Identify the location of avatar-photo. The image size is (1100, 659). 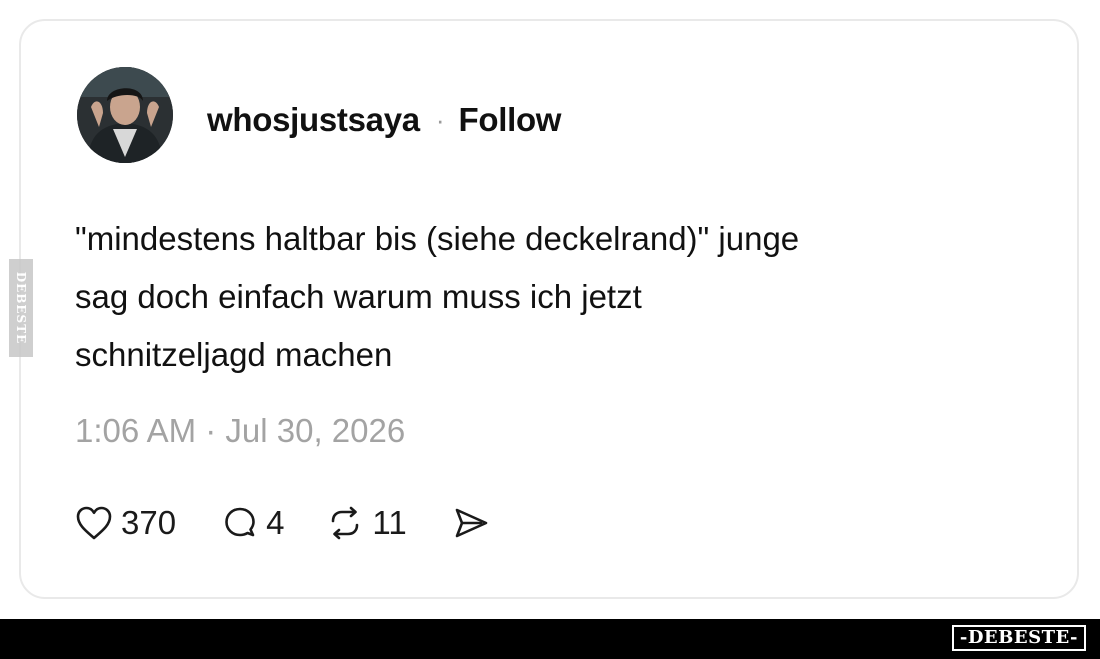
(125, 115).